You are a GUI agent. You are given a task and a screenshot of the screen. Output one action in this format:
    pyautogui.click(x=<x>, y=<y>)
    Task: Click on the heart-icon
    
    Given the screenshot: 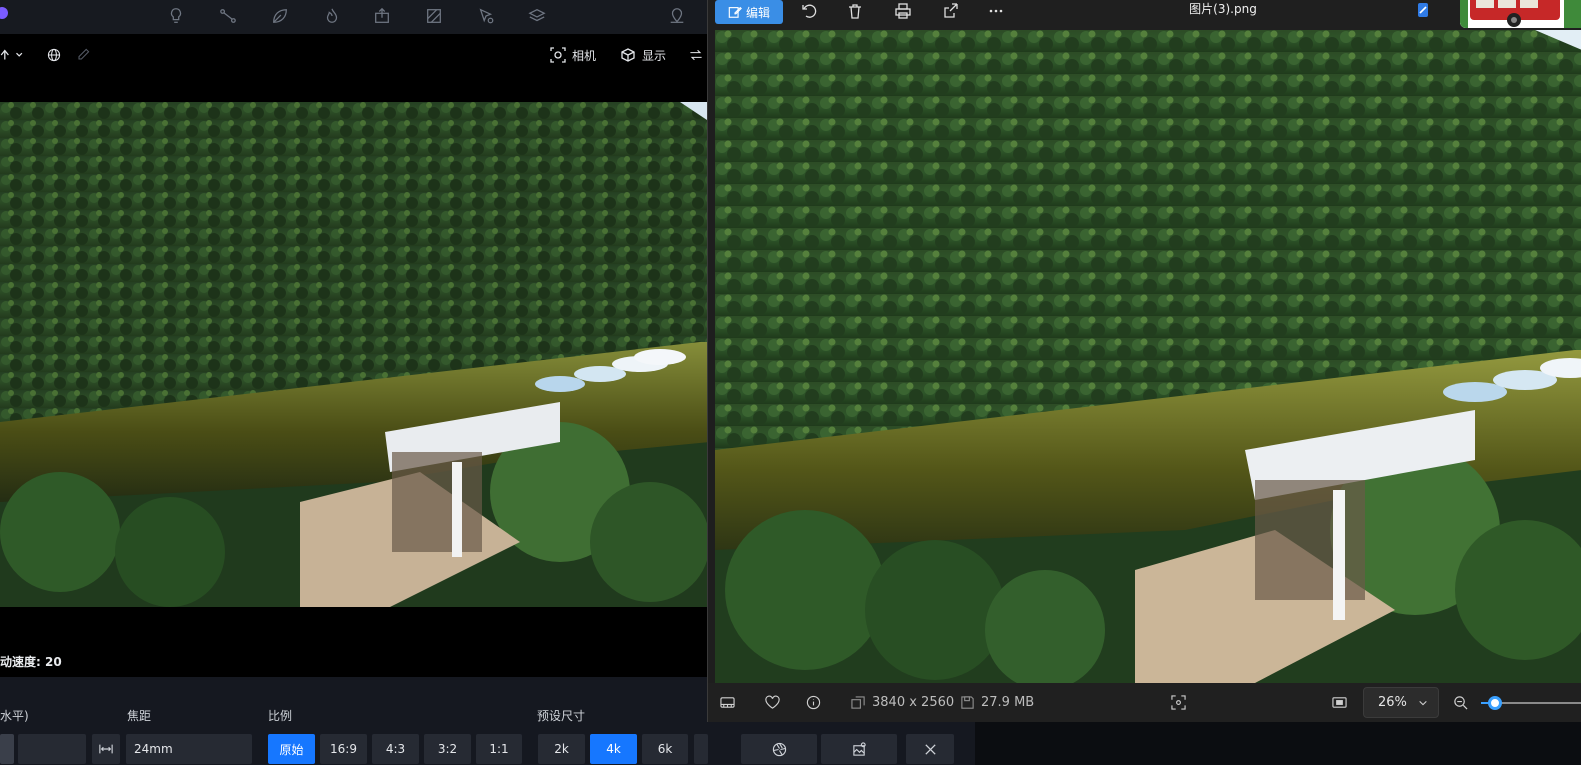 What is the action you would take?
    pyautogui.click(x=772, y=702)
    